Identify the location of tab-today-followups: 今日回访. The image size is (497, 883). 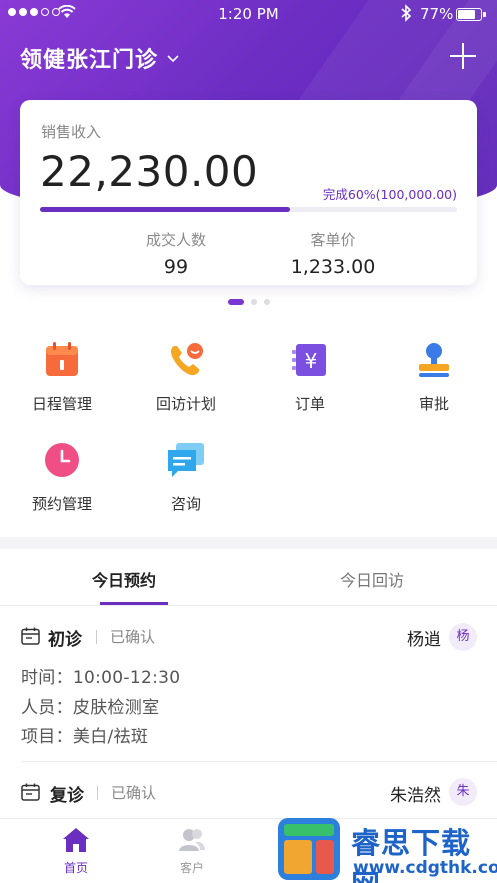
(372, 579).